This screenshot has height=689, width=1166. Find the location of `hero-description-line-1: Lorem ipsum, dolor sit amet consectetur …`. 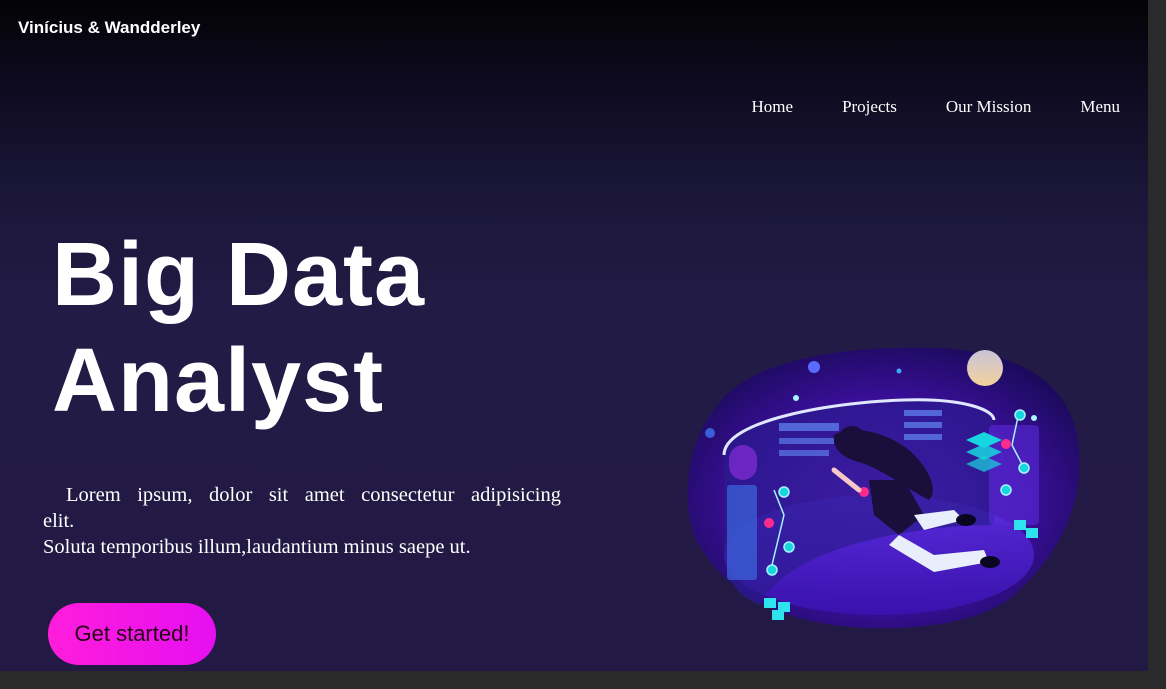

hero-description-line-1: Lorem ipsum, dolor sit amet consectetur … is located at coordinates (313, 495).